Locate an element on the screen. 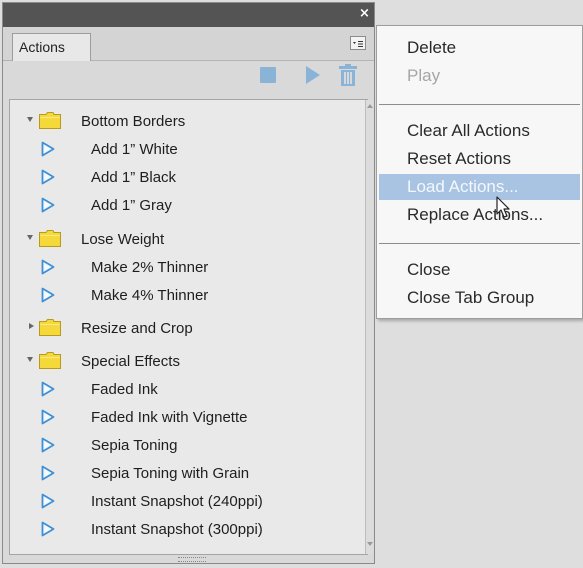 Image resolution: width=583 pixels, height=568 pixels. close-icon: × is located at coordinates (364, 13).